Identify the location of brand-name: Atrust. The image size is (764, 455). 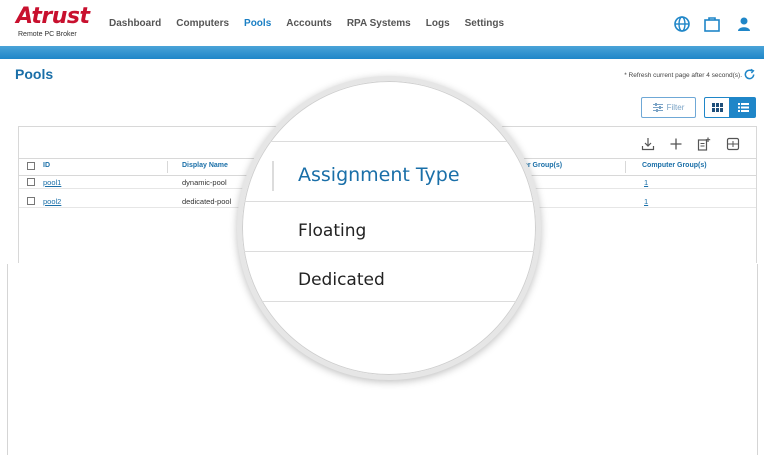
(53, 16).